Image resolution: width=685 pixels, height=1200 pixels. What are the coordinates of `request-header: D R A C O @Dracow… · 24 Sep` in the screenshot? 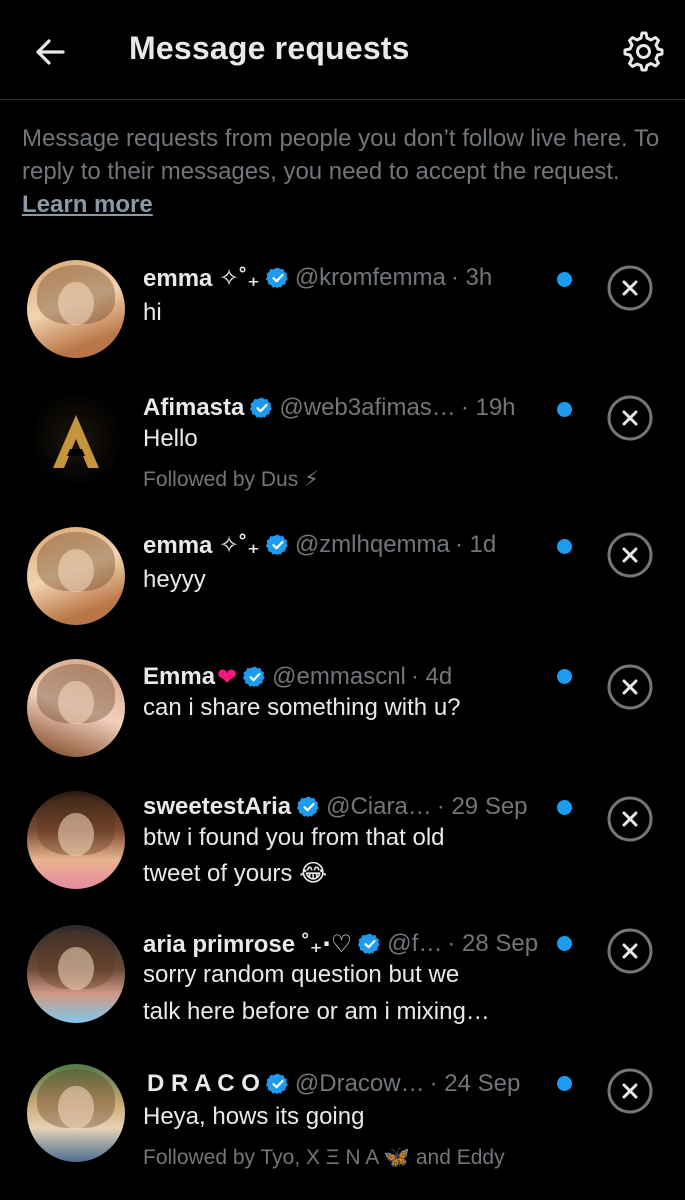 It's located at (331, 1084).